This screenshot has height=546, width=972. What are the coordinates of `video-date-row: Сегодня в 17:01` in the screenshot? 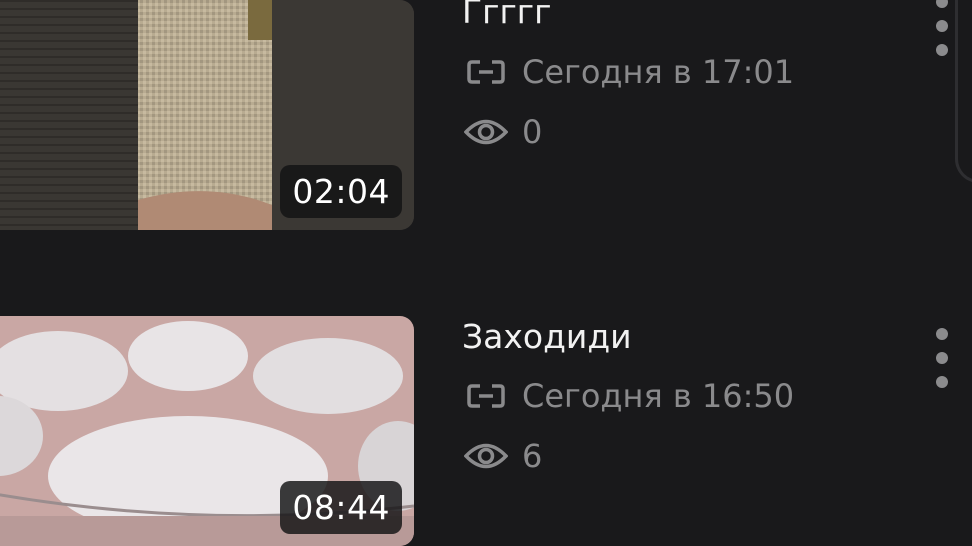 It's located at (629, 72).